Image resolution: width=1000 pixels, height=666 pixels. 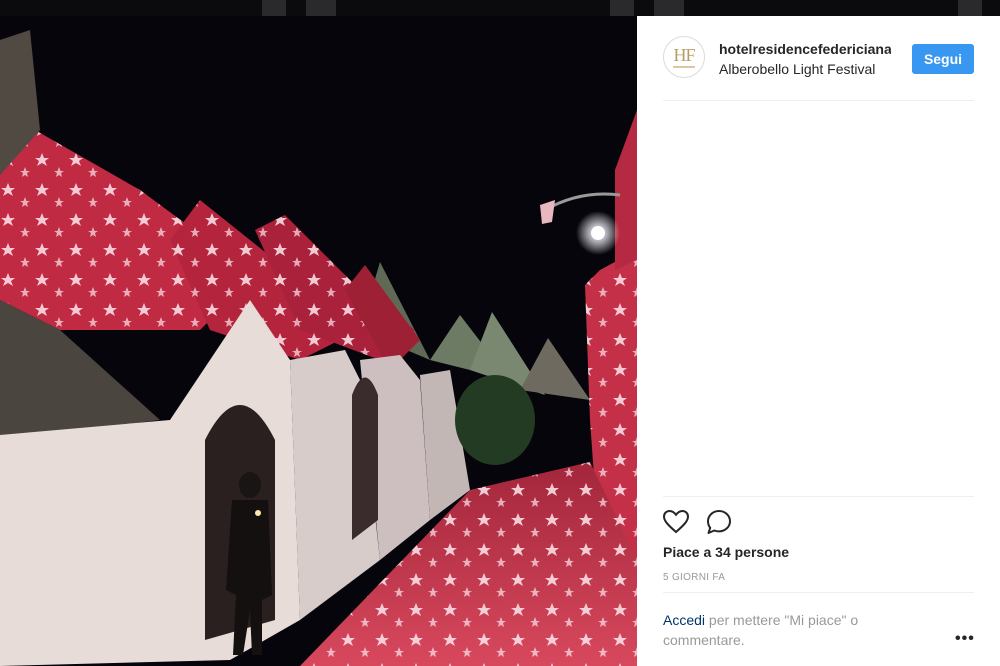 I want to click on top-strip, so click(x=500, y=8).